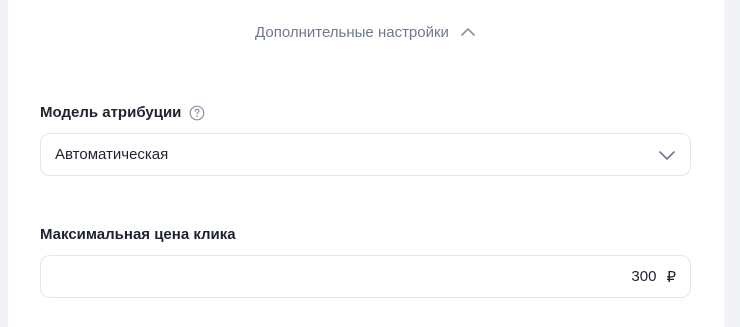  I want to click on chevron-up-icon, so click(468, 32).